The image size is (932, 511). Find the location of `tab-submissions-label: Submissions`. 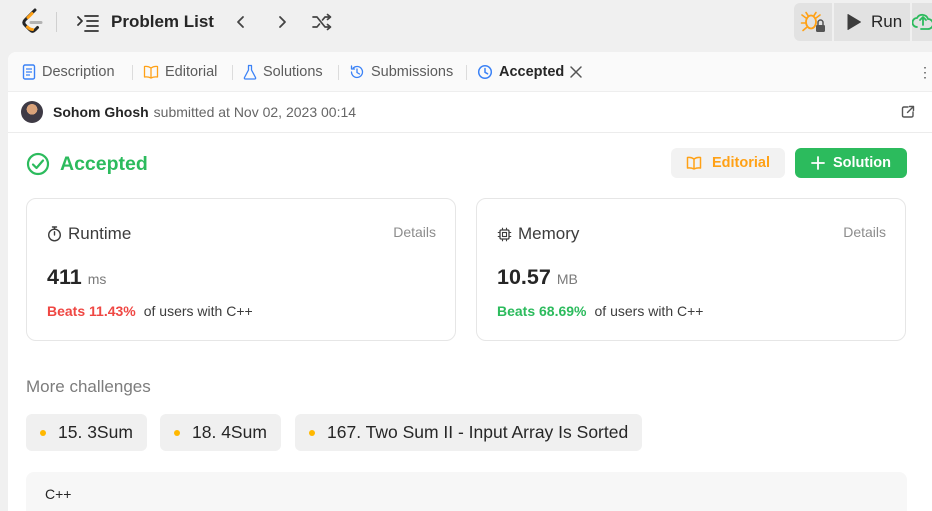

tab-submissions-label: Submissions is located at coordinates (412, 72).